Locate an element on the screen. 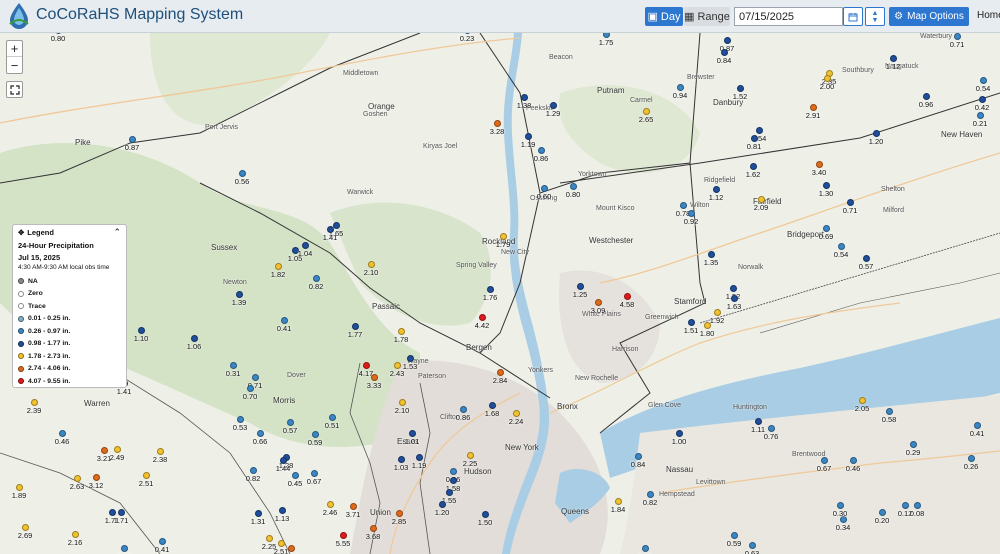 Image resolution: width=1000 pixels, height=554 pixels. day-button: ▣ Day is located at coordinates (664, 16).